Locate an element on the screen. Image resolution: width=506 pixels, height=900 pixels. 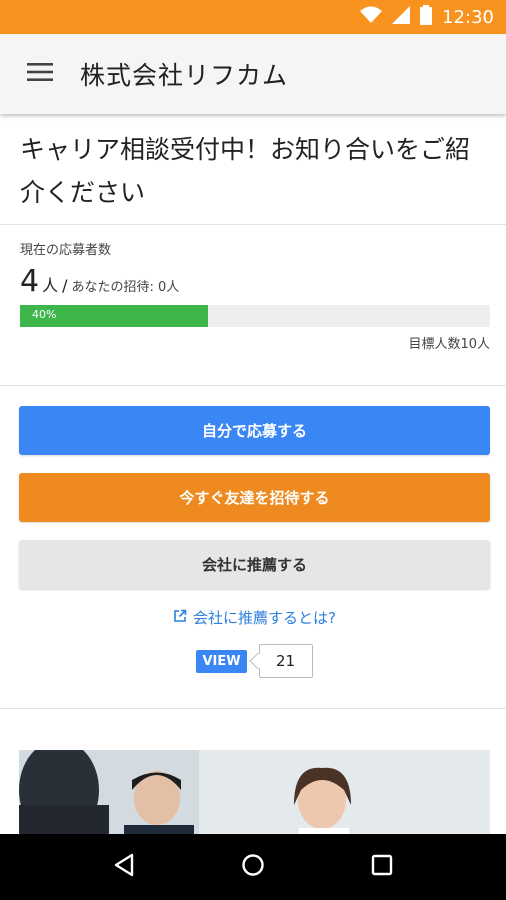
back-icon is located at coordinates (124, 867).